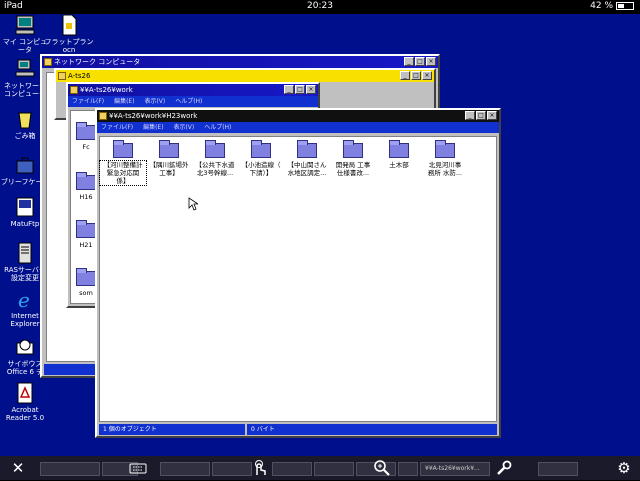 This screenshot has height=481, width=640. What do you see at coordinates (25, 347) in the screenshot?
I see `cybozu-icon` at bounding box center [25, 347].